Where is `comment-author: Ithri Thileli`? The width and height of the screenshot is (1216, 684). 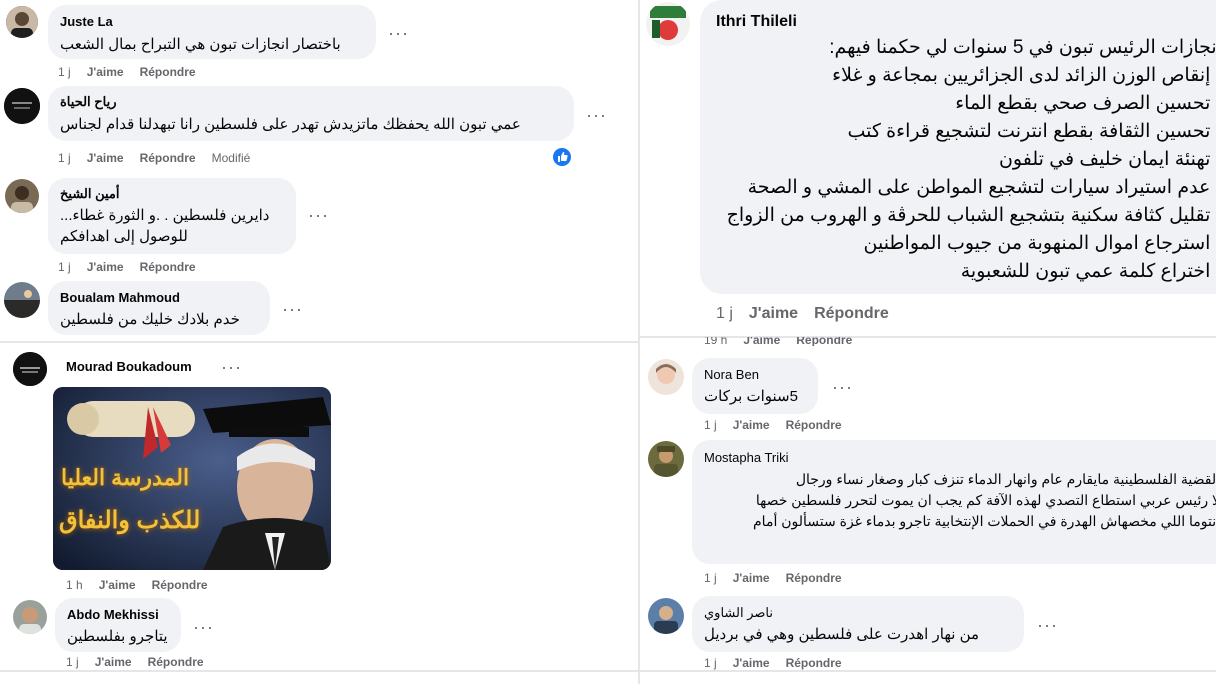 comment-author: Ithri Thileli is located at coordinates (756, 22).